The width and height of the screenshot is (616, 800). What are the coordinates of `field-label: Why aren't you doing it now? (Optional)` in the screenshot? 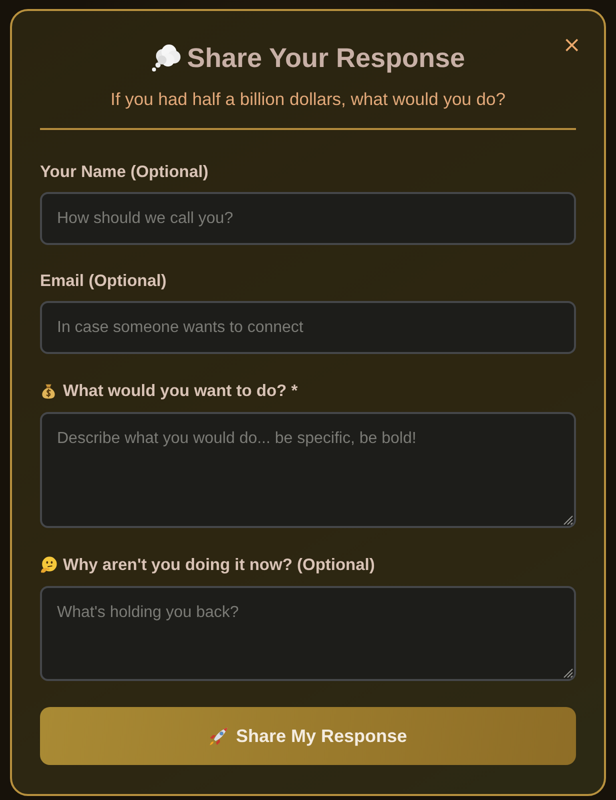 It's located at (219, 565).